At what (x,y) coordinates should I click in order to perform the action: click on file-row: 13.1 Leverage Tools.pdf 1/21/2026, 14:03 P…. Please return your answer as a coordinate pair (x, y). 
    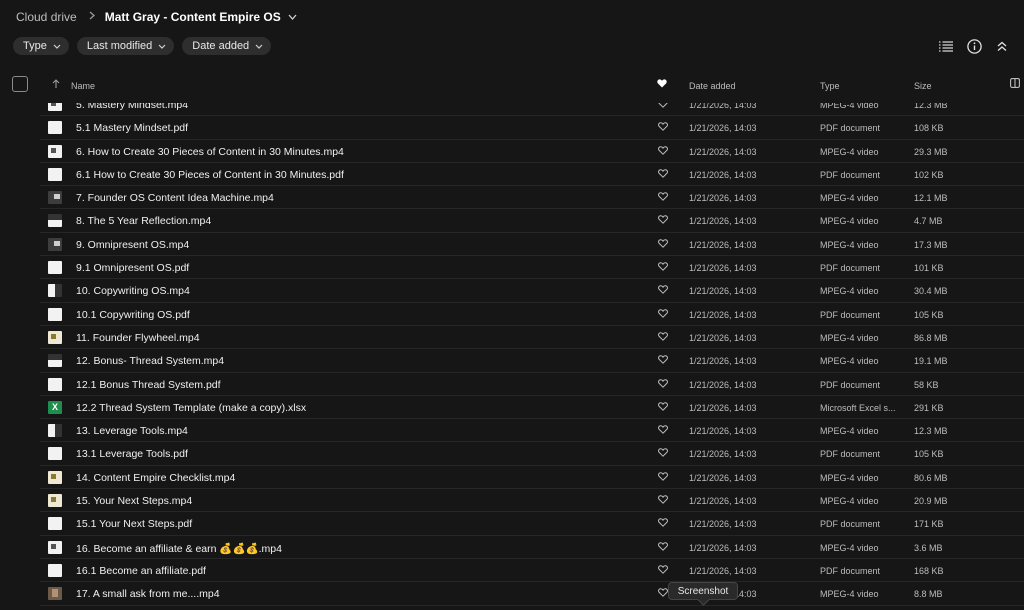
    Looking at the image, I should click on (532, 454).